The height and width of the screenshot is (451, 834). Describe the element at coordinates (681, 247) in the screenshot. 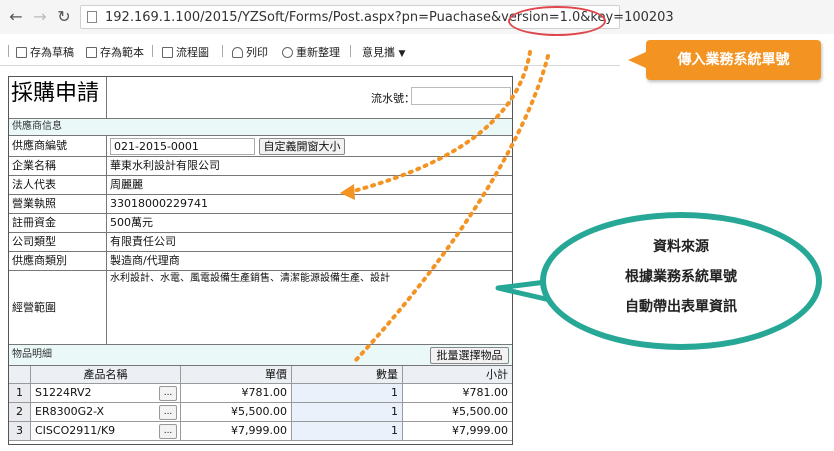

I see `bubble-line-1: 資料來源` at that location.